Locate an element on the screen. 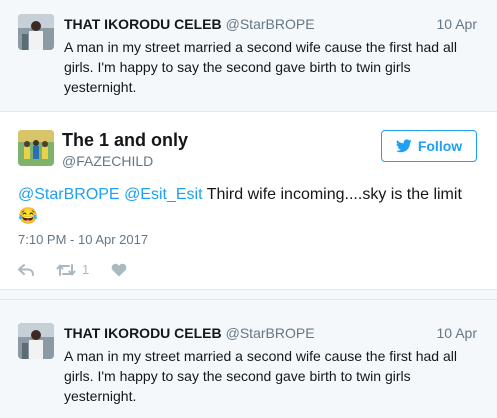 The image size is (497, 418). reply-icon is located at coordinates (26, 269).